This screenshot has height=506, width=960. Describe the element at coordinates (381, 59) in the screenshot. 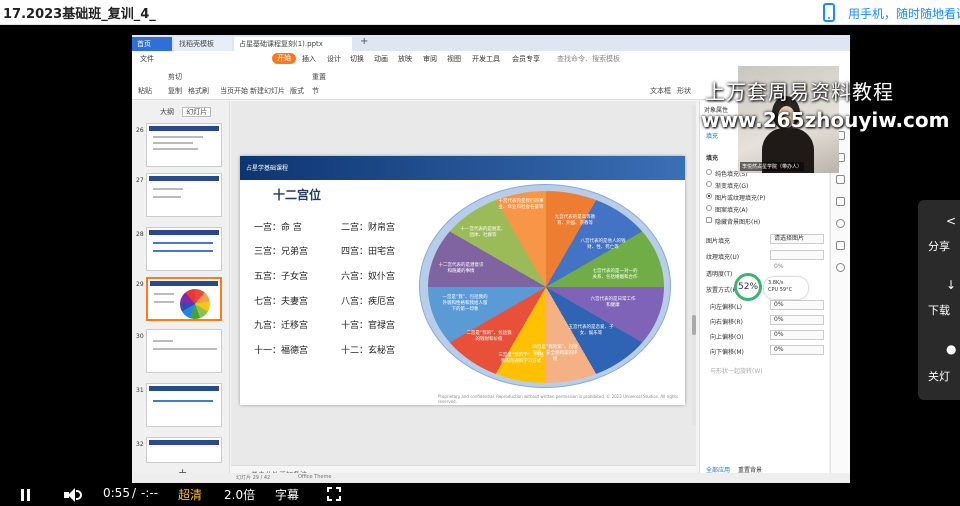

I see `menu-animation: 动画` at that location.